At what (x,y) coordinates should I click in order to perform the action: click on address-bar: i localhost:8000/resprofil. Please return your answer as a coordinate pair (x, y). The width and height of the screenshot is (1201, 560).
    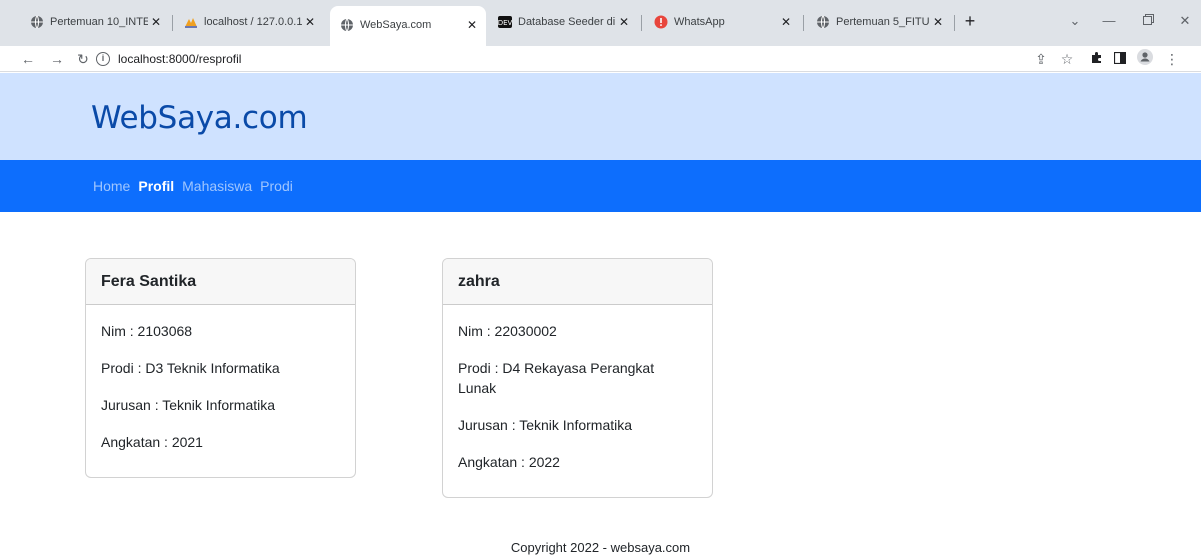
    Looking at the image, I should click on (548, 59).